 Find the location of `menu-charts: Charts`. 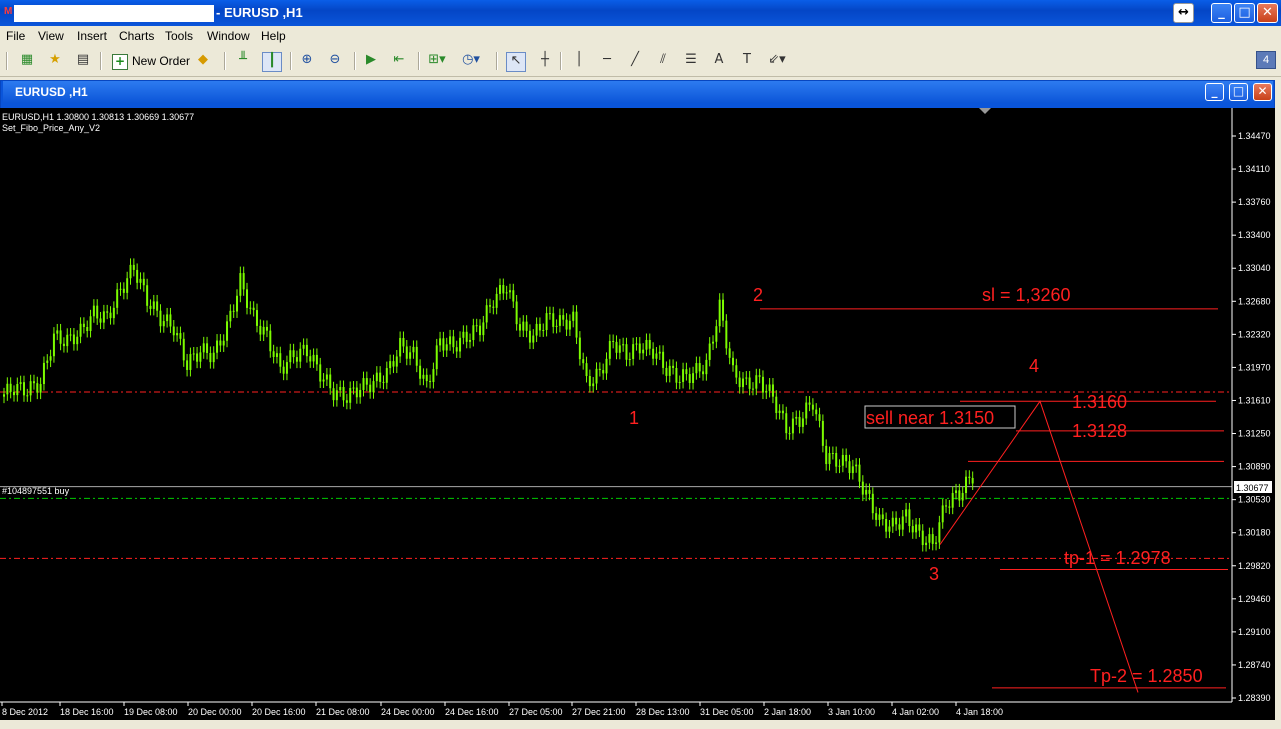

menu-charts: Charts is located at coordinates (136, 36).